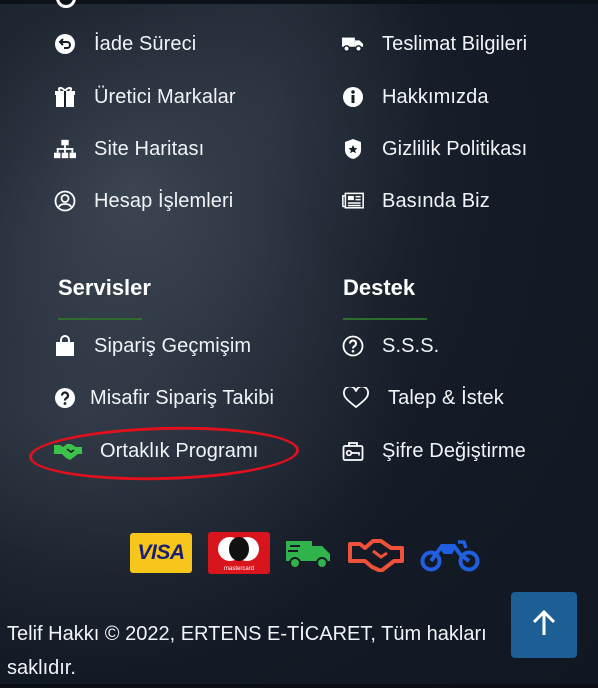 Image resolution: width=598 pixels, height=688 pixels. I want to click on link-uretici-markalar: Üretici Markalar, so click(145, 97).